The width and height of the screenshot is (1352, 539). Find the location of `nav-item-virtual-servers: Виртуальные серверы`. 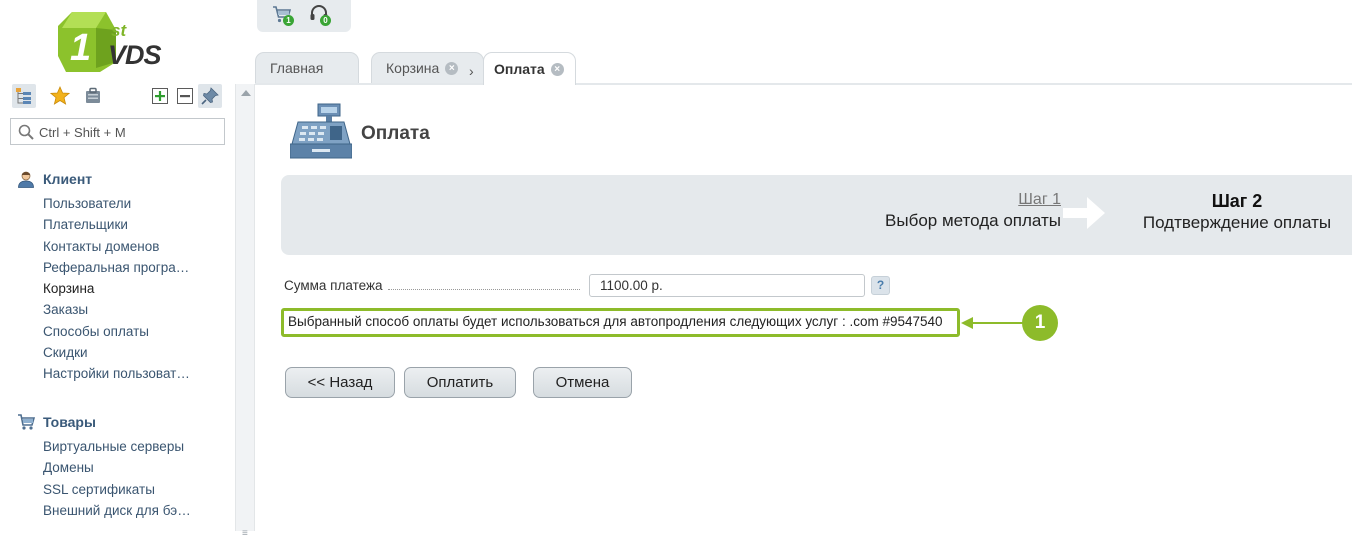

nav-item-virtual-servers: Виртуальные серверы is located at coordinates (123, 446).